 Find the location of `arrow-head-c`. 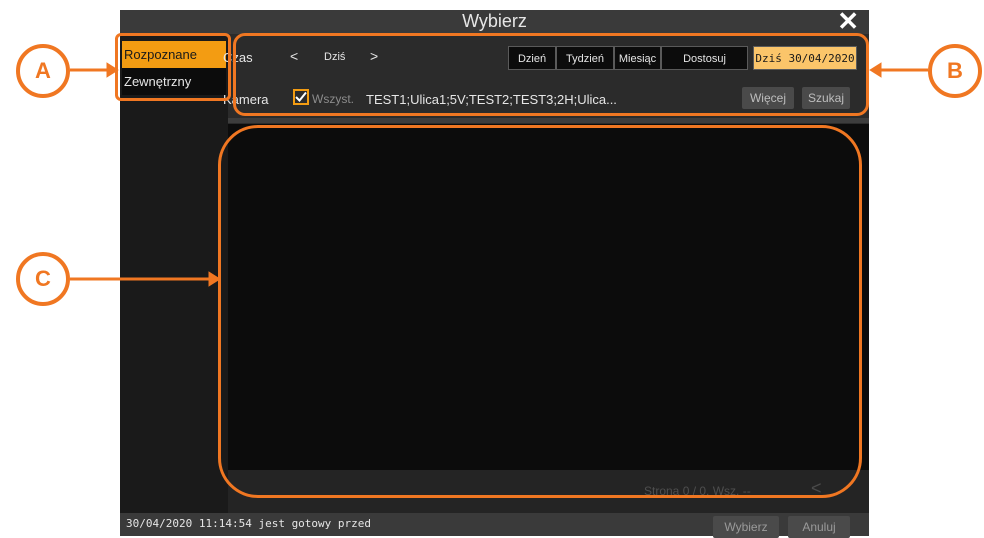

arrow-head-c is located at coordinates (214, 279).